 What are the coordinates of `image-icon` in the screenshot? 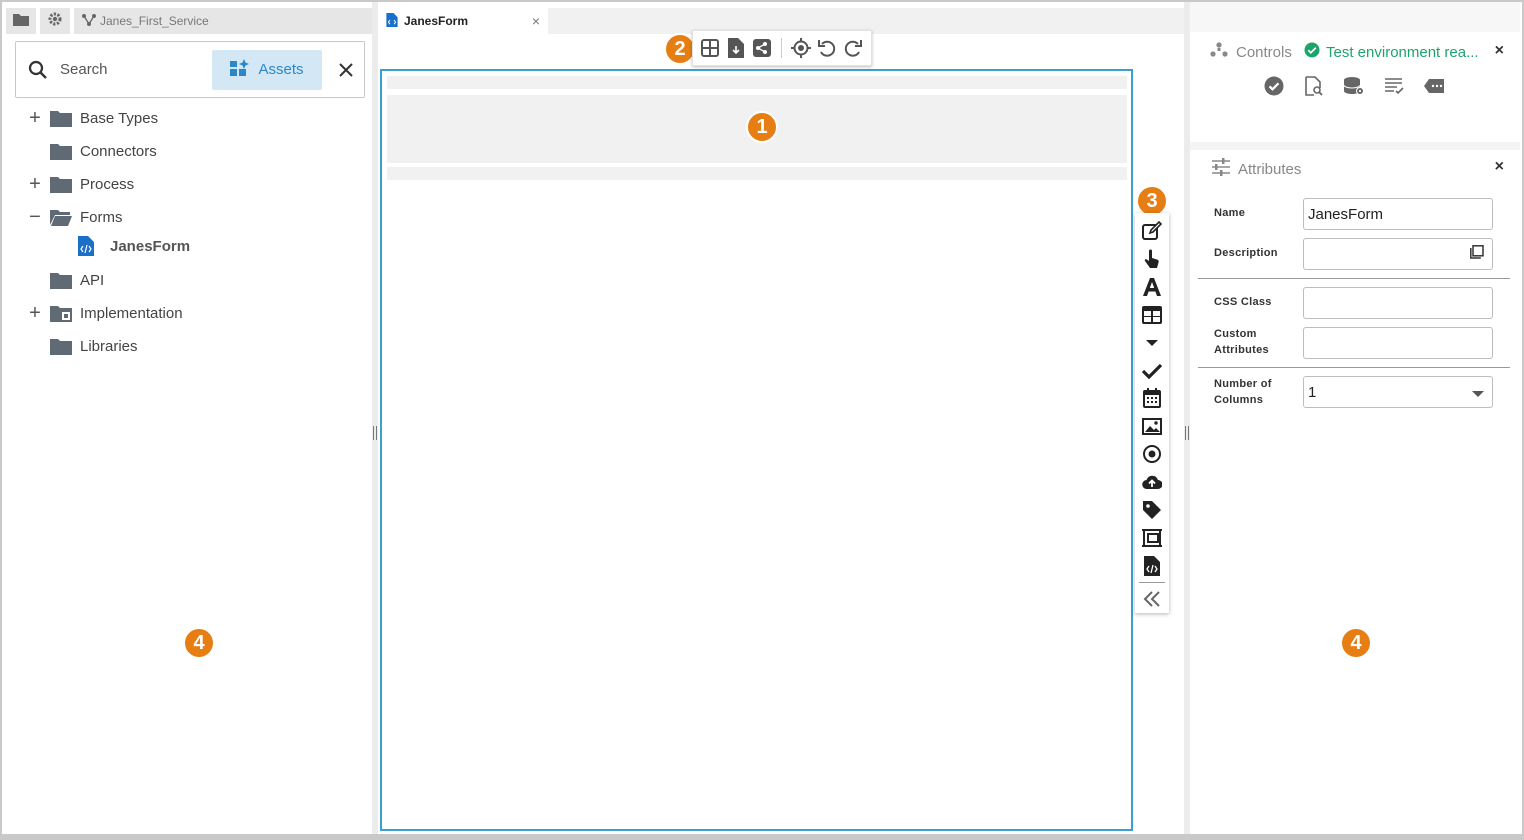 It's located at (1152, 426).